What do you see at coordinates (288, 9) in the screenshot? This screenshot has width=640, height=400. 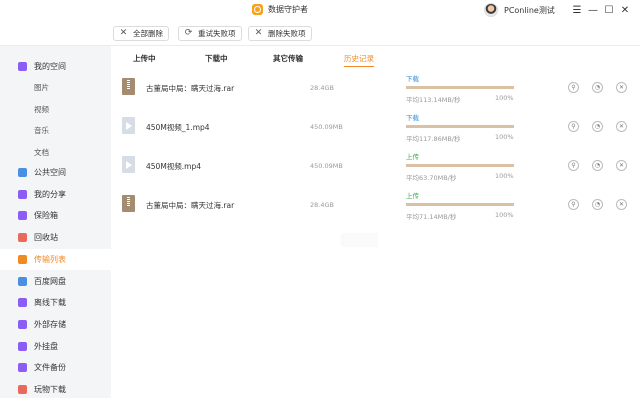 I see `app-title-text: 数据守护者` at bounding box center [288, 9].